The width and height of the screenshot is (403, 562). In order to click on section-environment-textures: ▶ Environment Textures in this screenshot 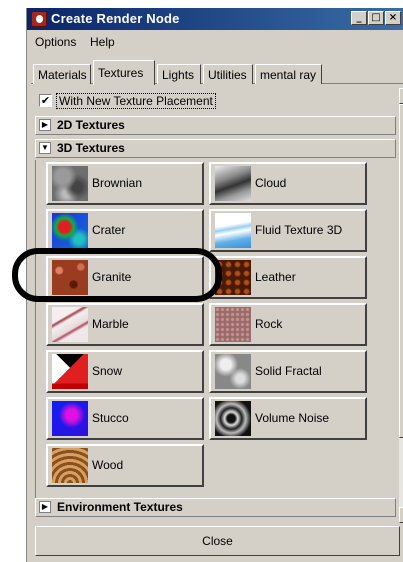, I will do `click(215, 507)`.